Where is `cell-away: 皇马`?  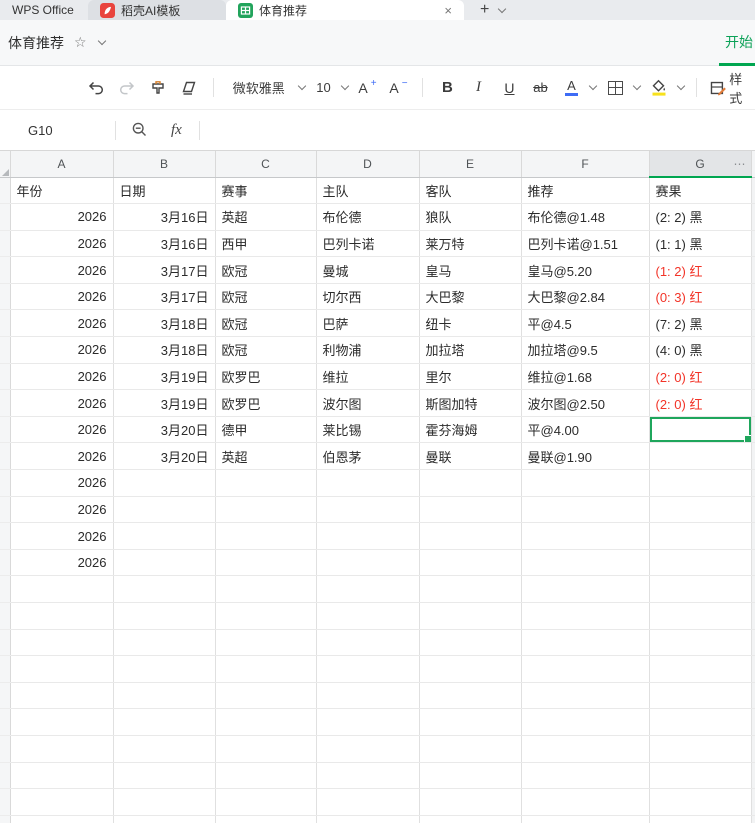
cell-away: 皇马 is located at coordinates (470, 270).